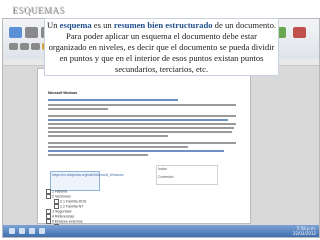 The image size is (320, 240). I want to click on font-icon, so click(31, 32).